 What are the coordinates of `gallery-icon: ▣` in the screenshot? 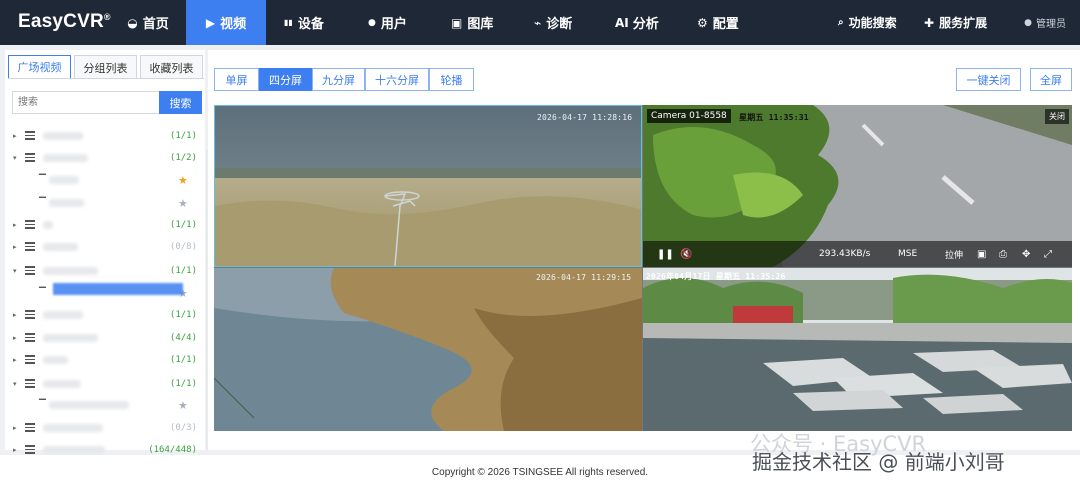 It's located at (457, 22).